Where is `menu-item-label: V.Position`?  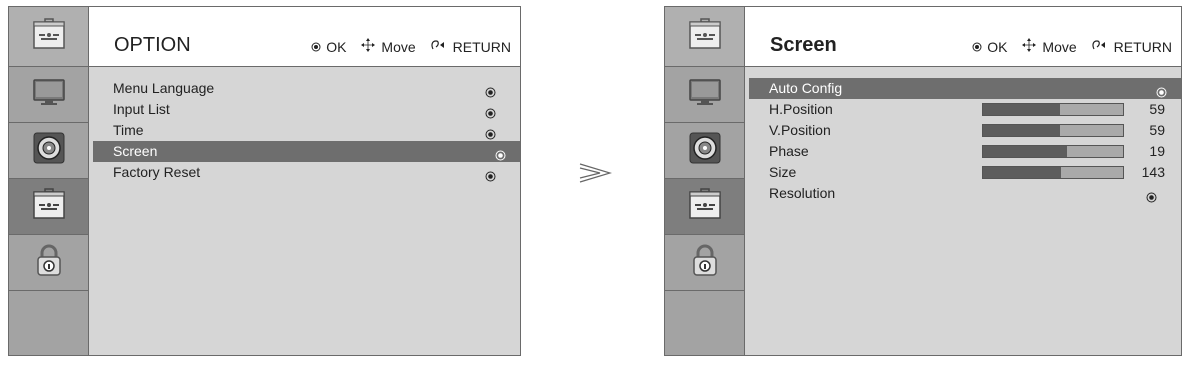
menu-item-label: V.Position is located at coordinates (800, 130).